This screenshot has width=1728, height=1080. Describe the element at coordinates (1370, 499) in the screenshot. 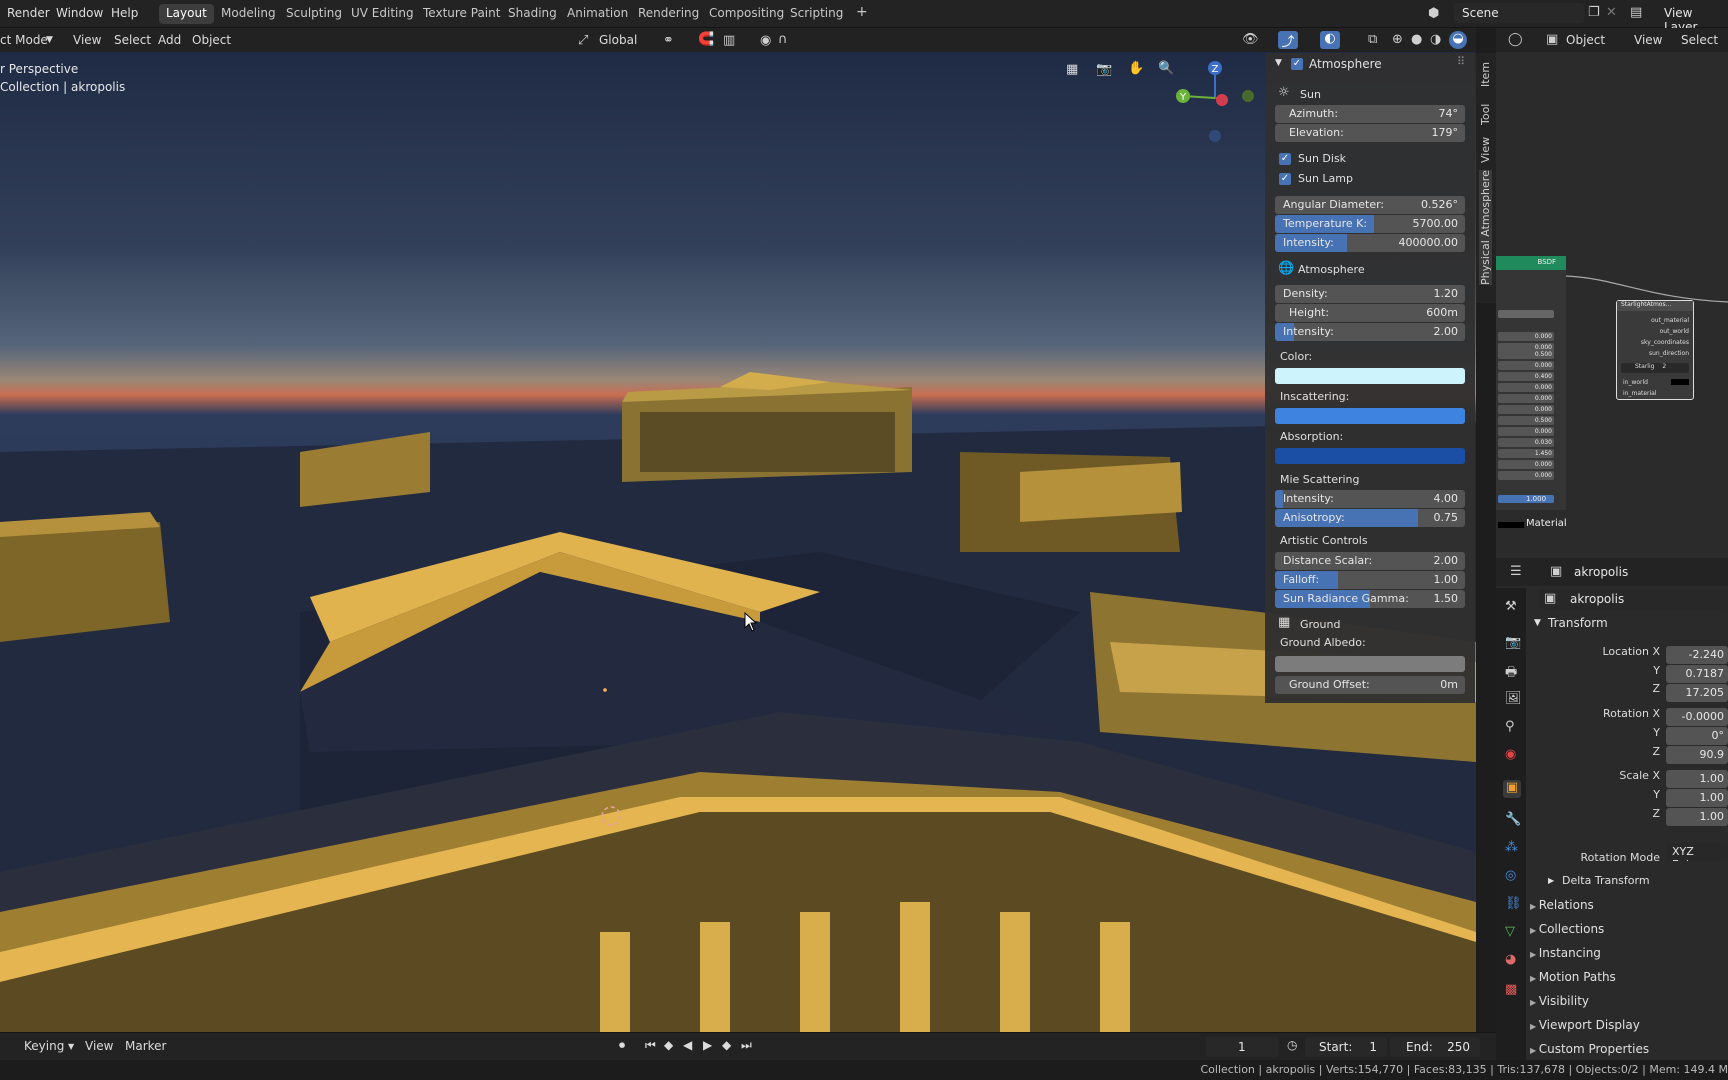

I see `mie-intensity-slider: Intensity: 4.00` at that location.